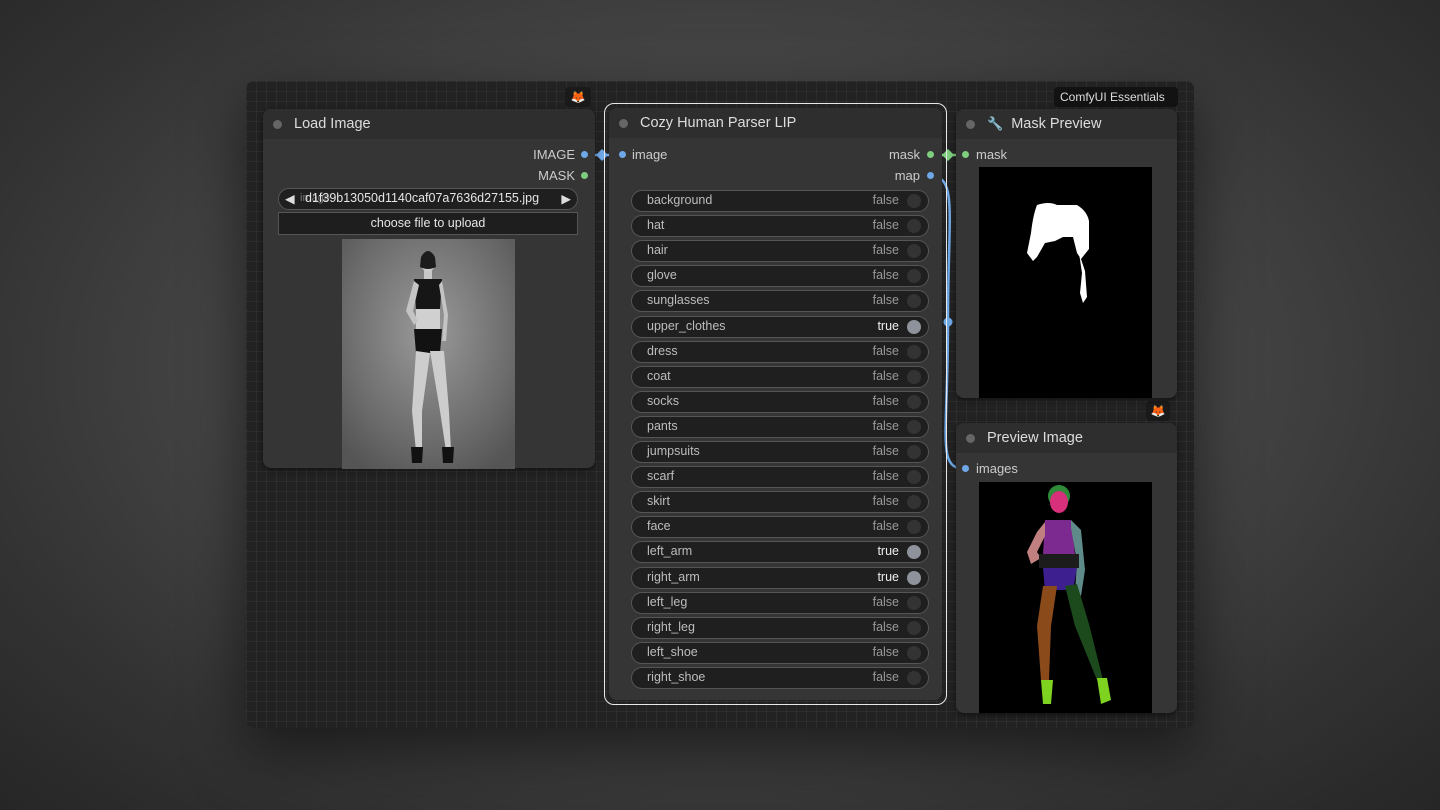 The image size is (1440, 810). I want to click on fox-badge-load-image: 🦊, so click(578, 97).